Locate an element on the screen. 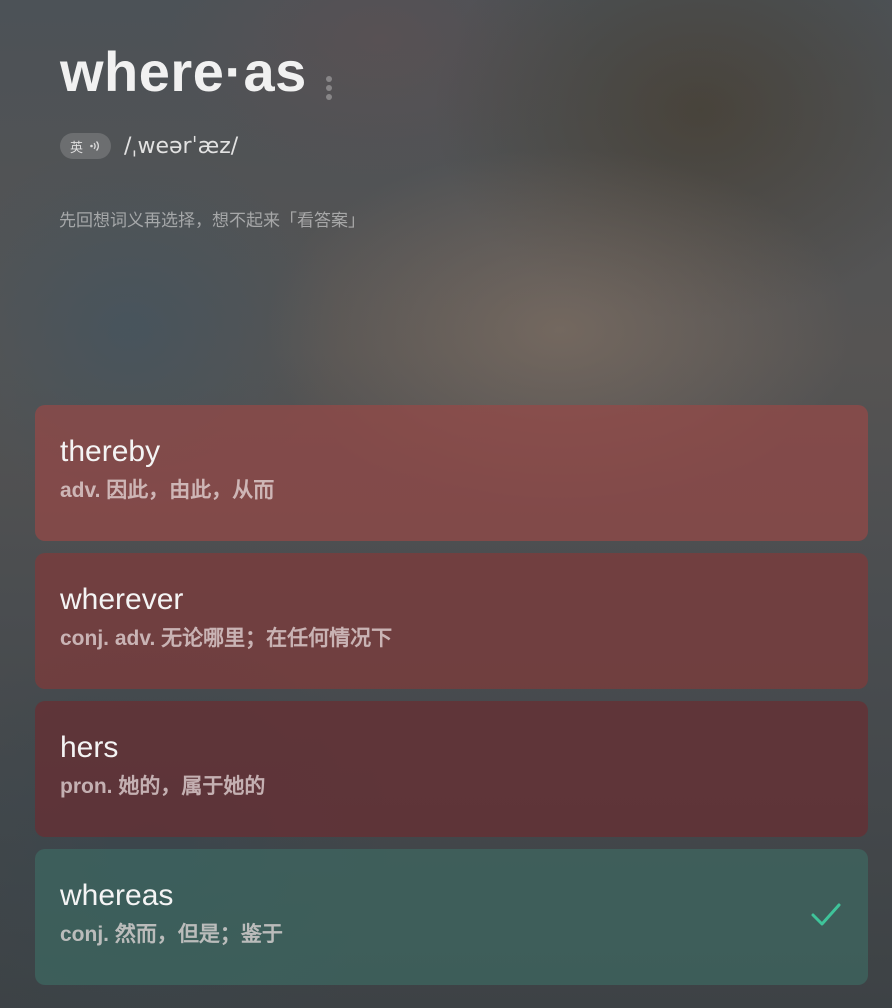  option-word: thereby is located at coordinates (110, 451).